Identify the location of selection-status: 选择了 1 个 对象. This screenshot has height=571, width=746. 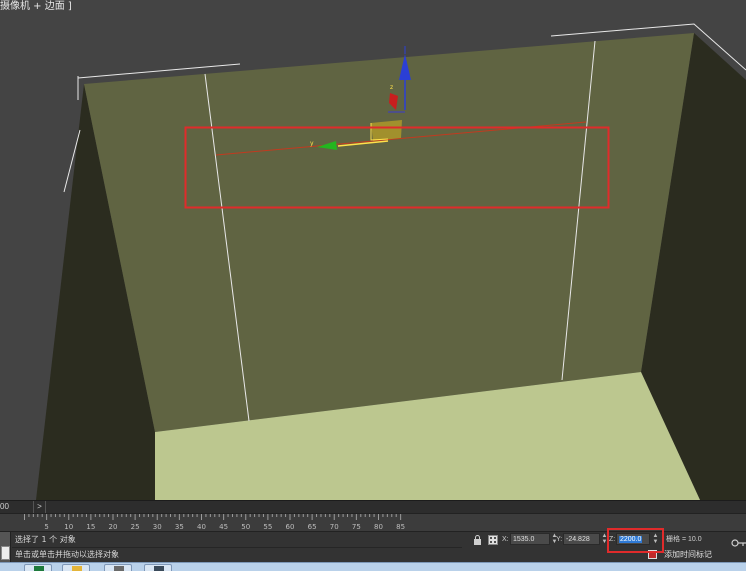
(45, 539).